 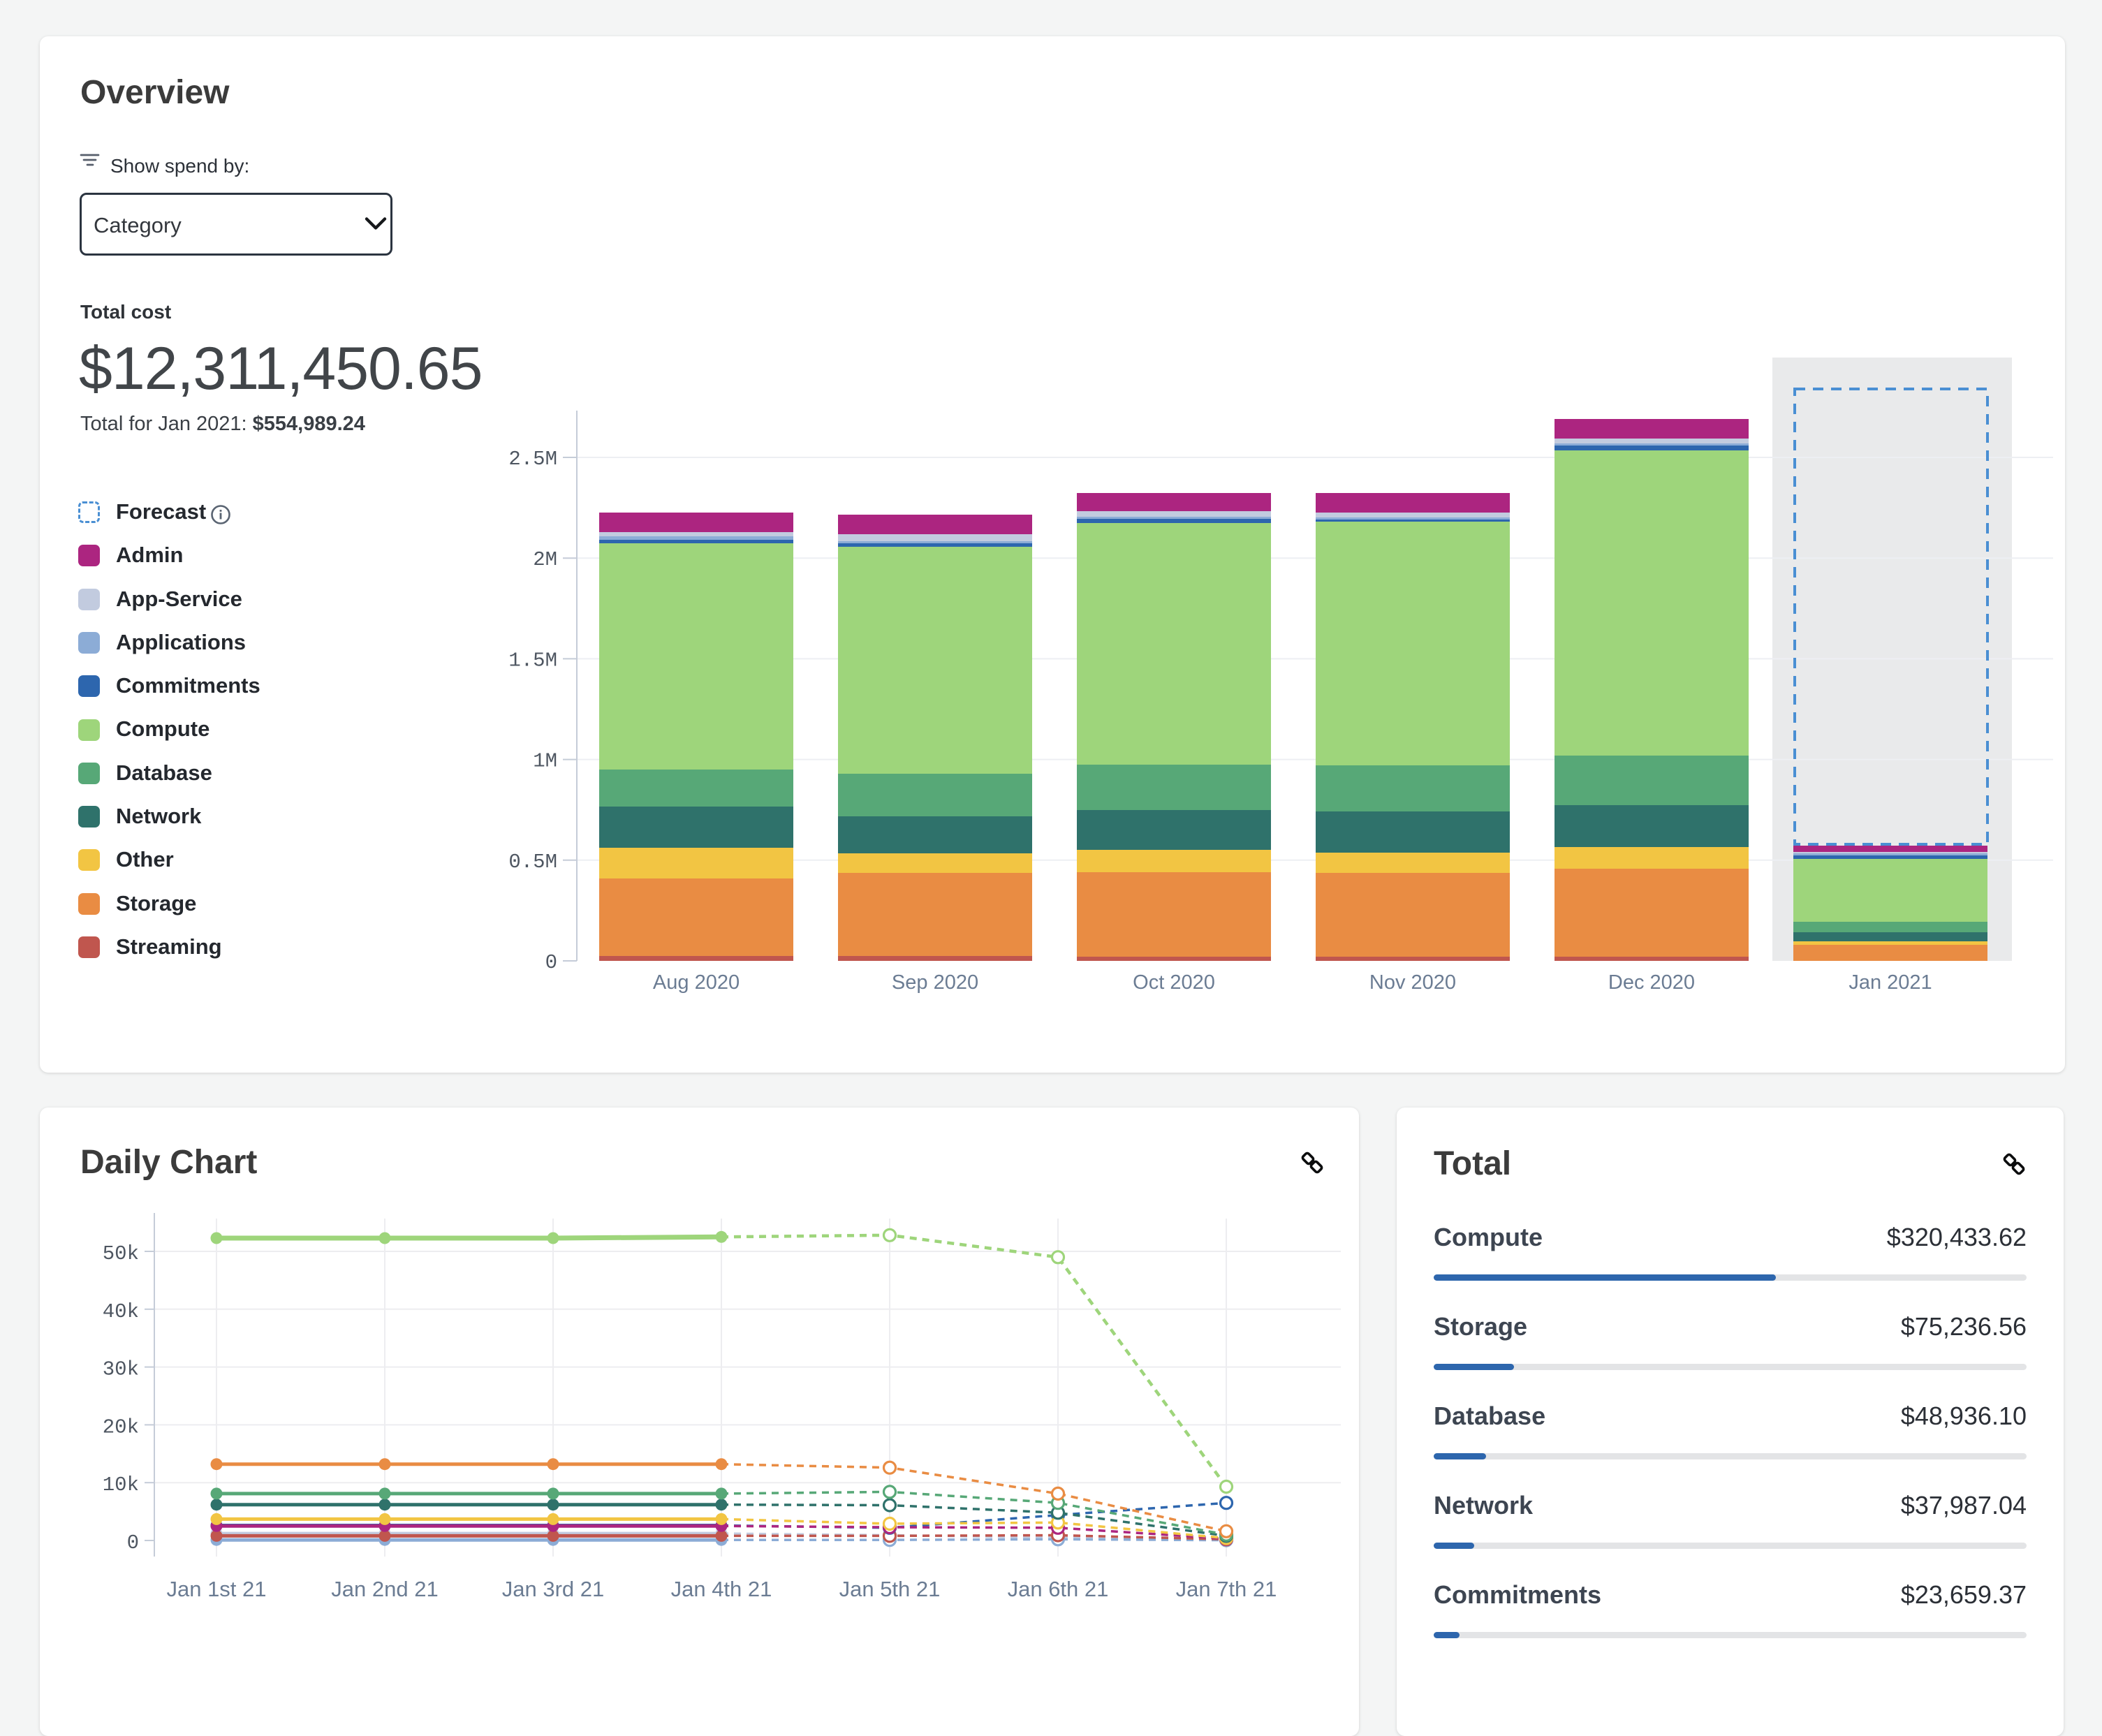 I want to click on svg-text: 20k, so click(x=121, y=1427).